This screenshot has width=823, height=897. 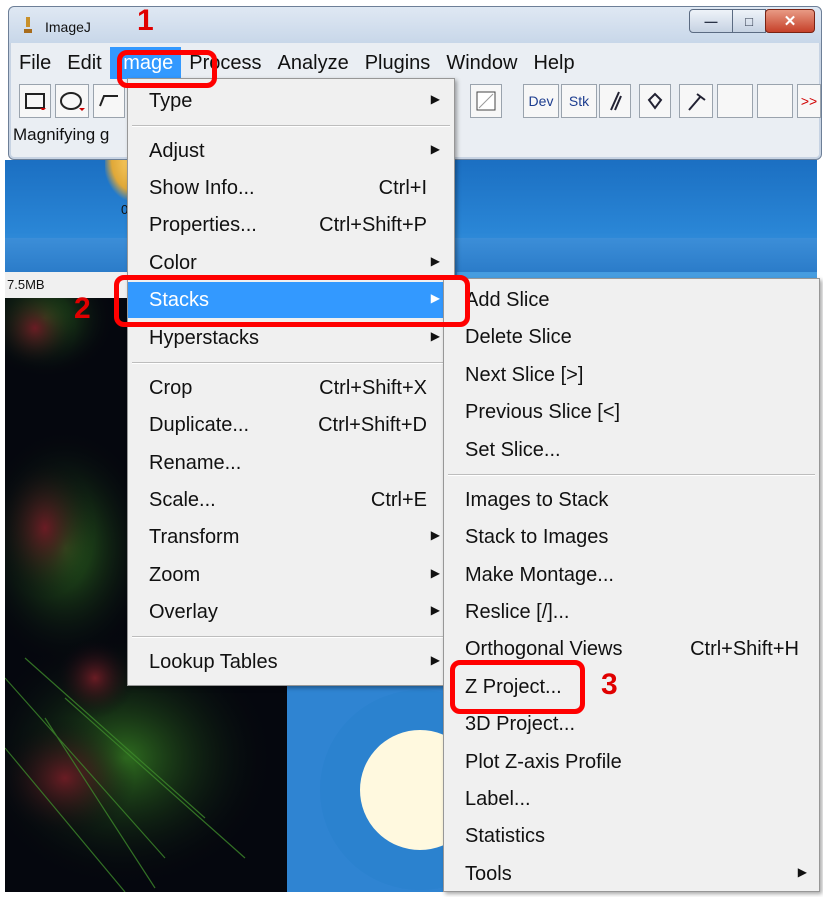 What do you see at coordinates (735, 101) in the screenshot?
I see `empty-tool-slot` at bounding box center [735, 101].